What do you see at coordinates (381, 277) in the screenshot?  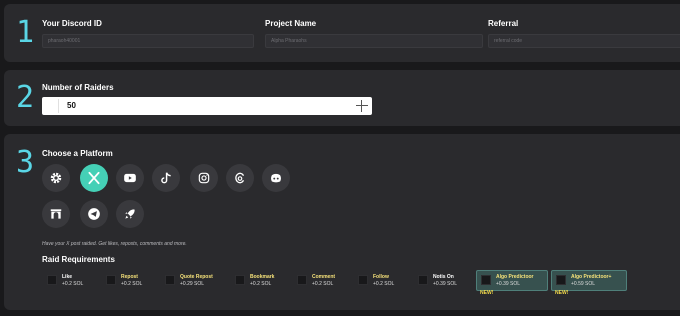 I see `requirement-name: Follow` at bounding box center [381, 277].